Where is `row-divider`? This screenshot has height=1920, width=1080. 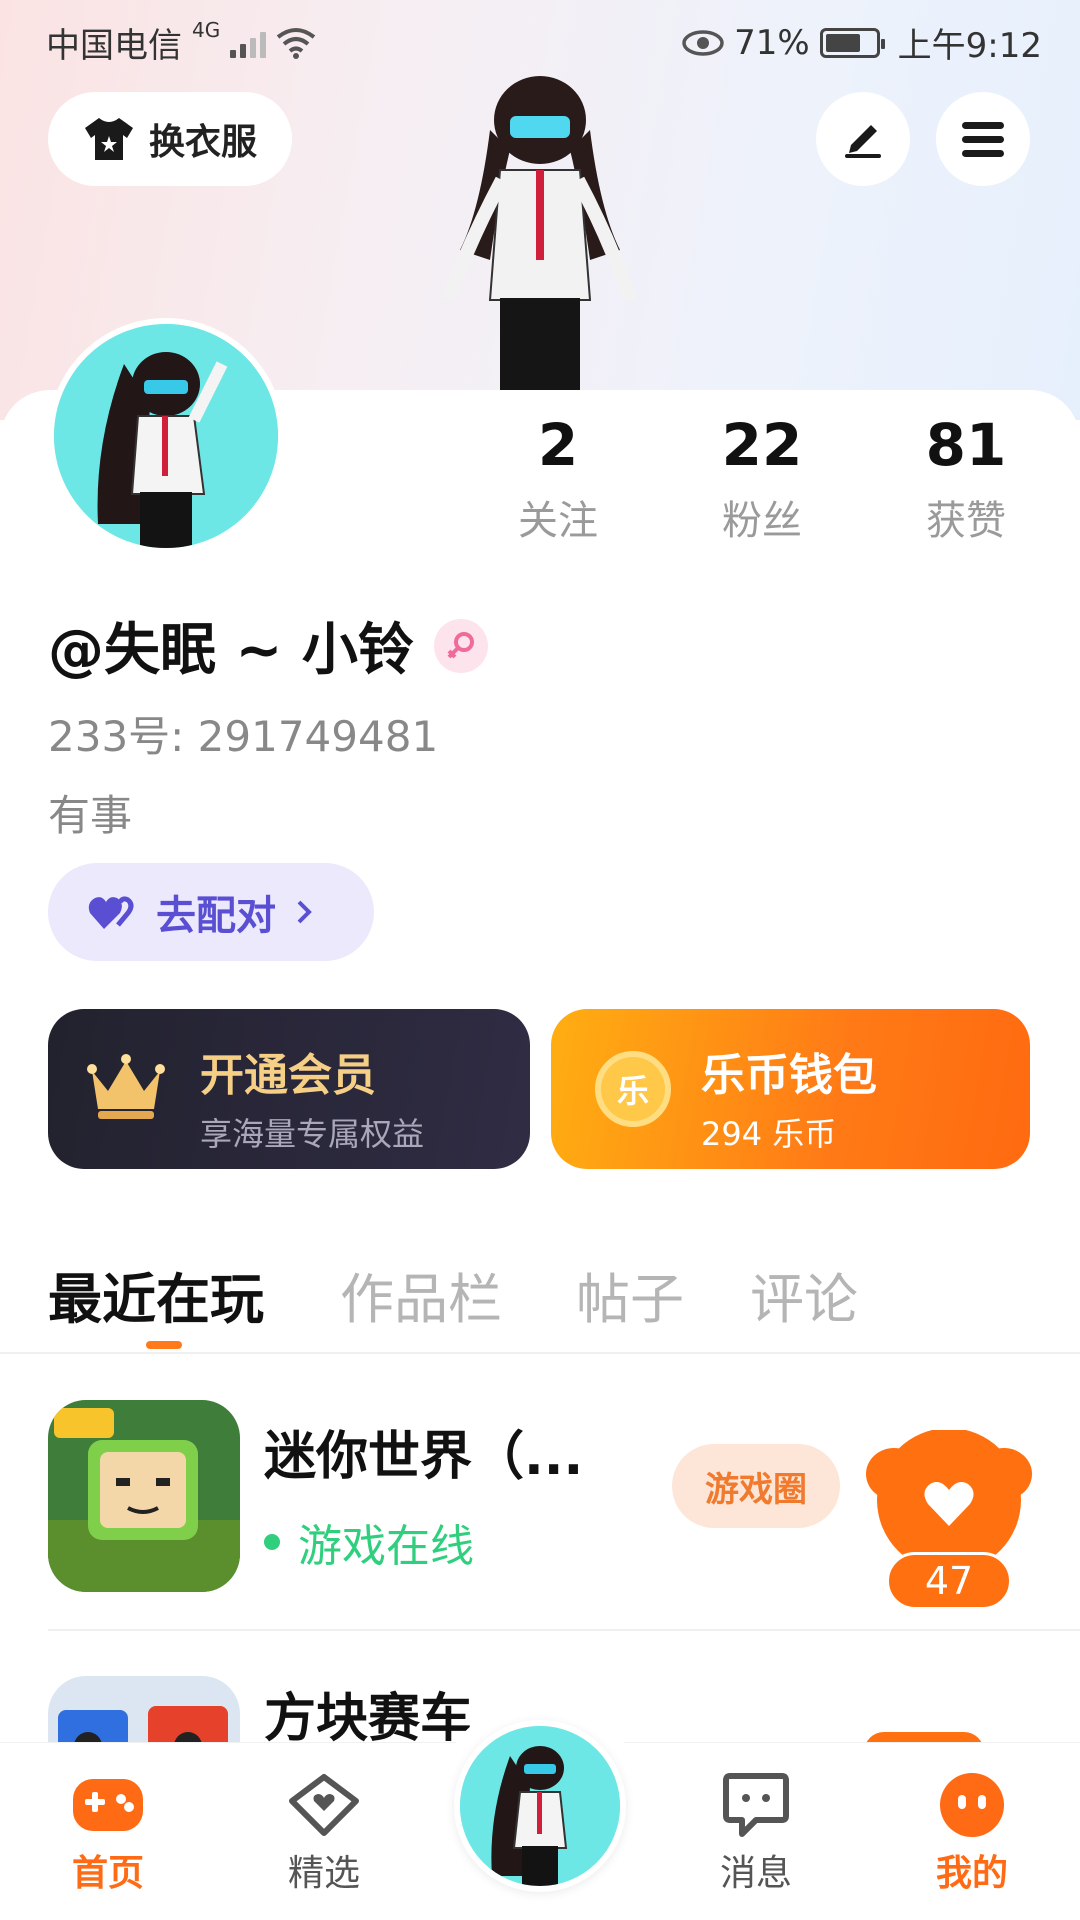 row-divider is located at coordinates (564, 1630).